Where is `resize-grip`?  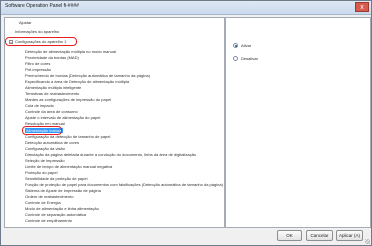 resize-grip is located at coordinates (367, 241).